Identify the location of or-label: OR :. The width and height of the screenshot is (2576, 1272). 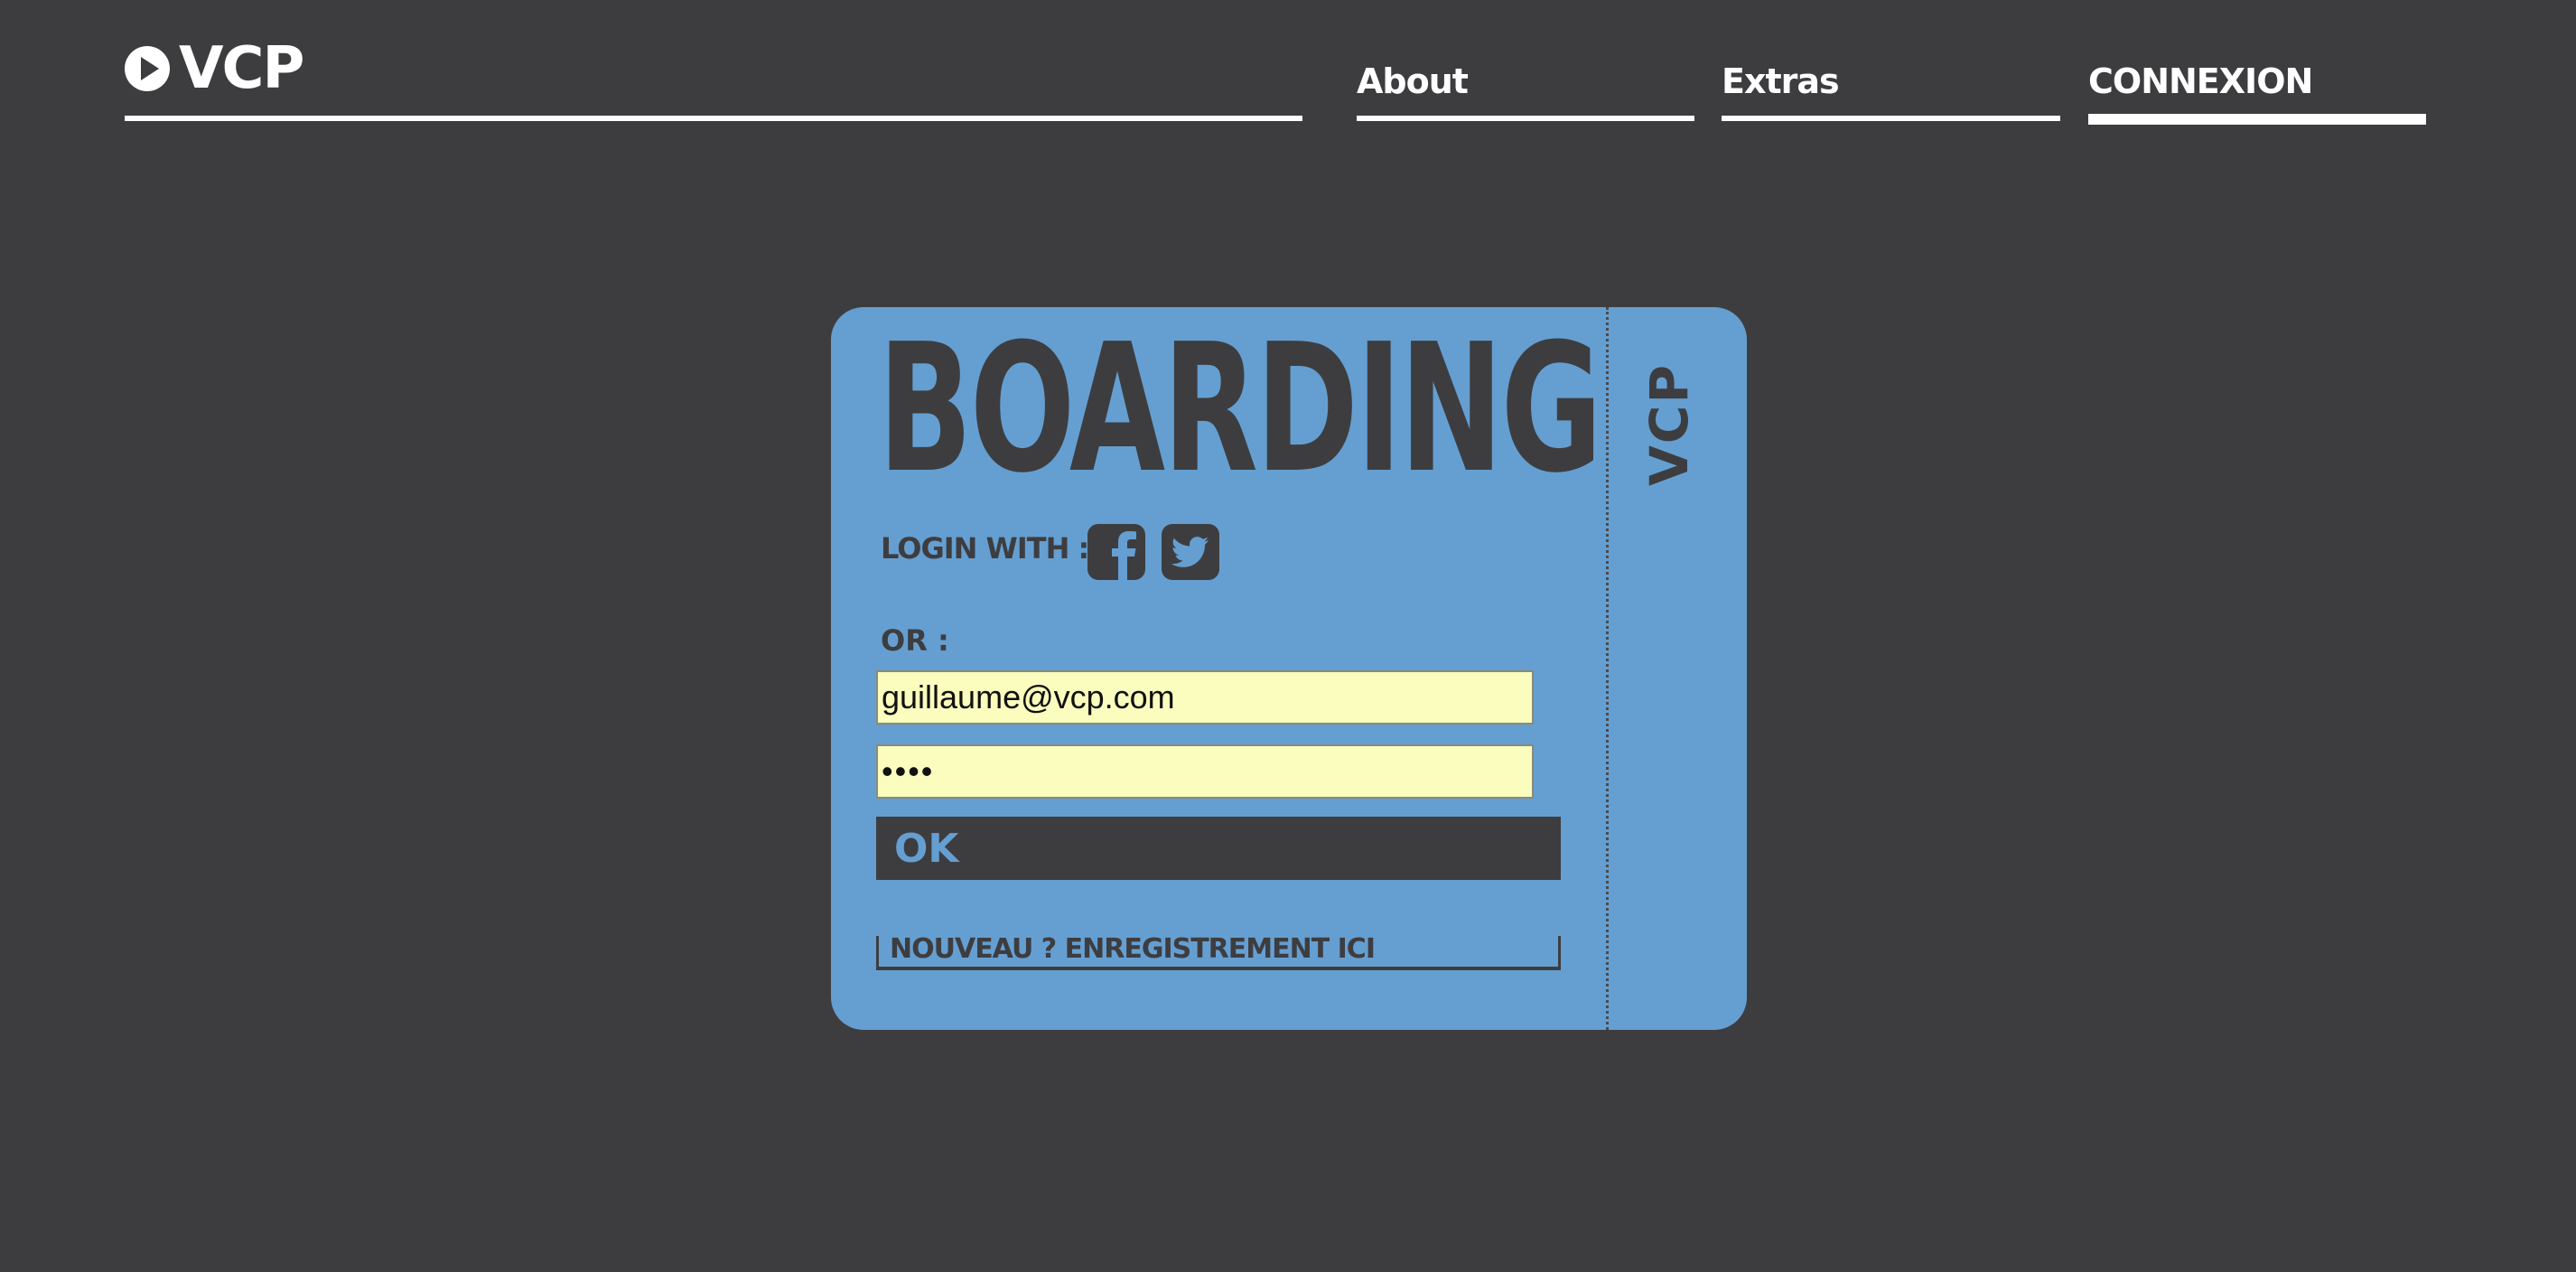
(915, 640).